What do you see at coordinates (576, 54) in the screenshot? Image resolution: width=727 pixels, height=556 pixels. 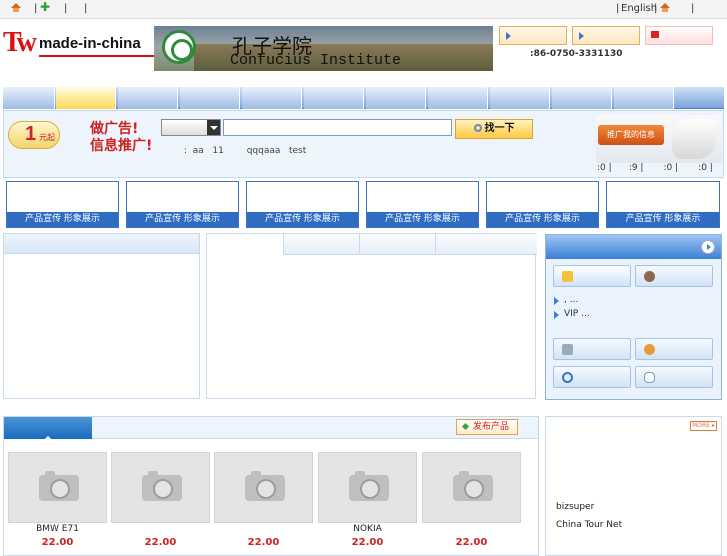 I see `phone-number: :86-0750-3331130` at bounding box center [576, 54].